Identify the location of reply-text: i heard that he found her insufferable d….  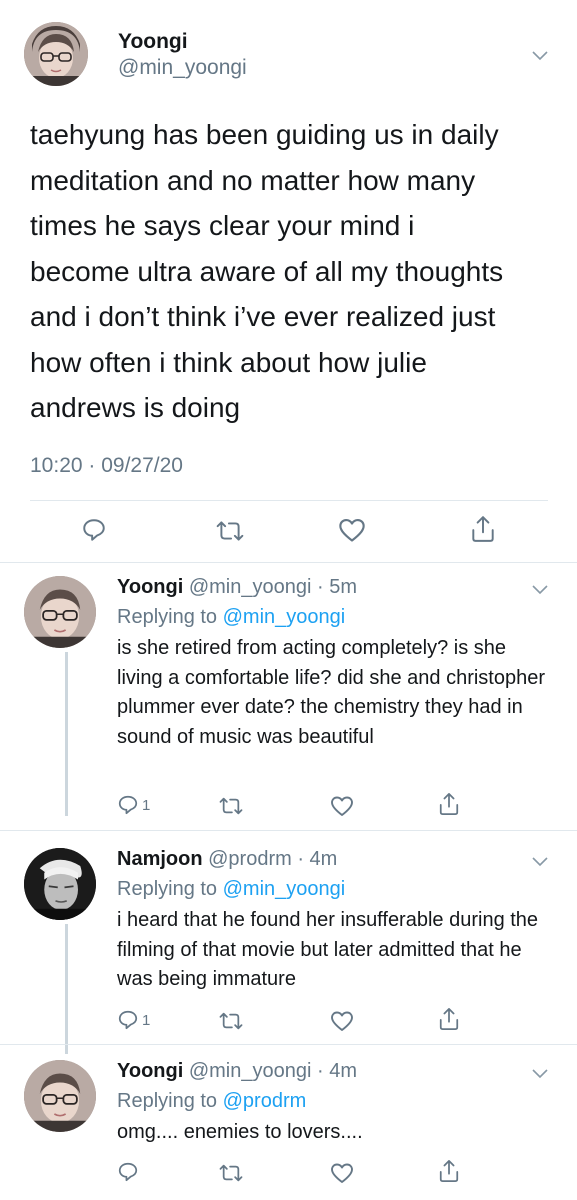
(328, 949).